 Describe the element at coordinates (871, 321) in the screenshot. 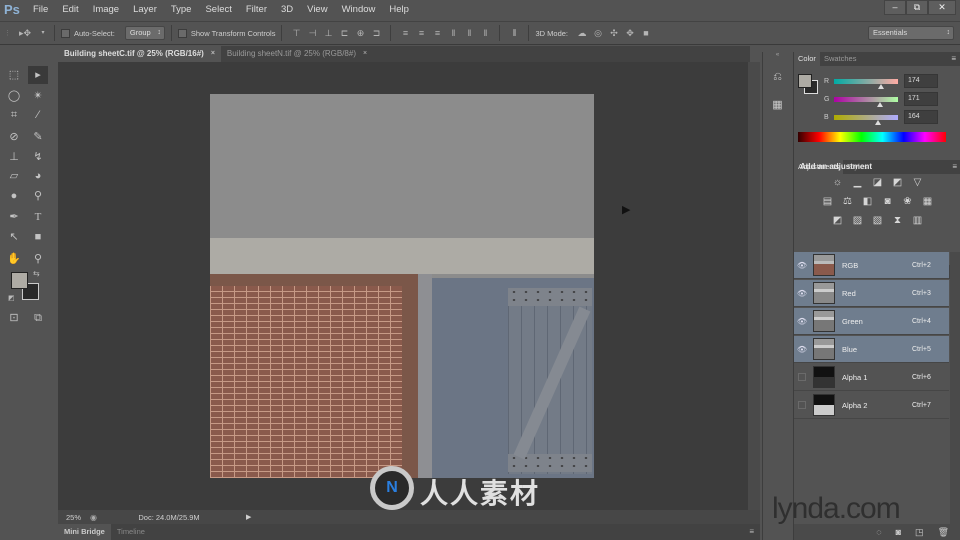

I see `channel-row-green: 👁 Green Ctrl+4` at that location.